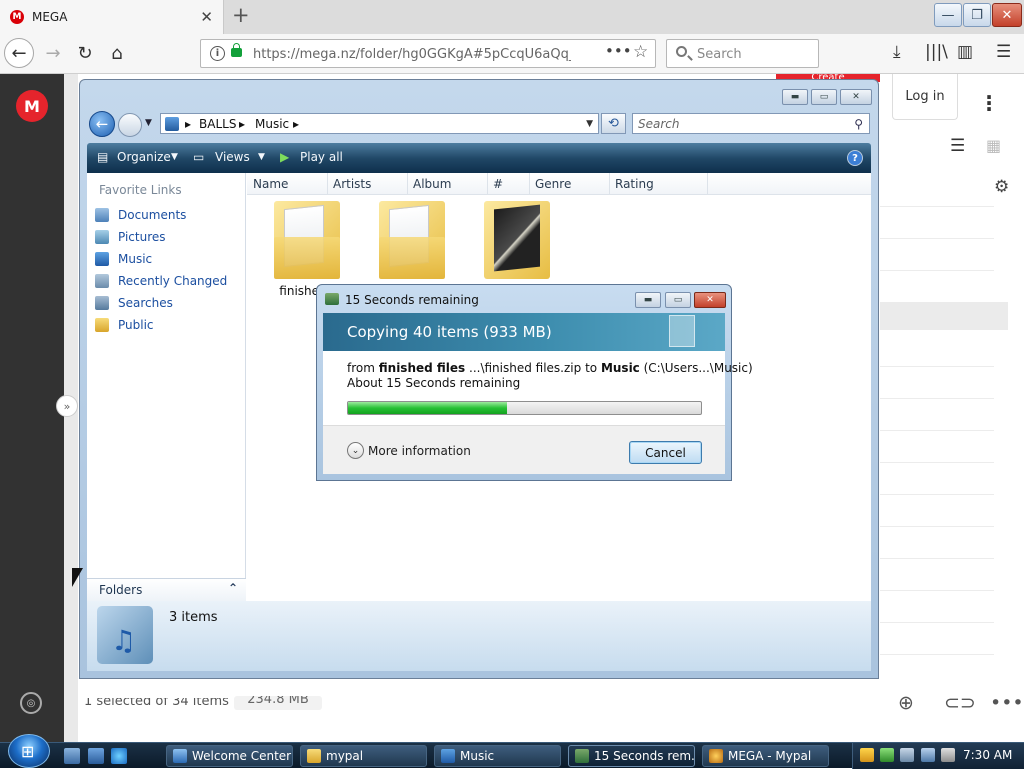 This screenshot has height=769, width=1024. I want to click on nav-link-music: Music, so click(123, 259).